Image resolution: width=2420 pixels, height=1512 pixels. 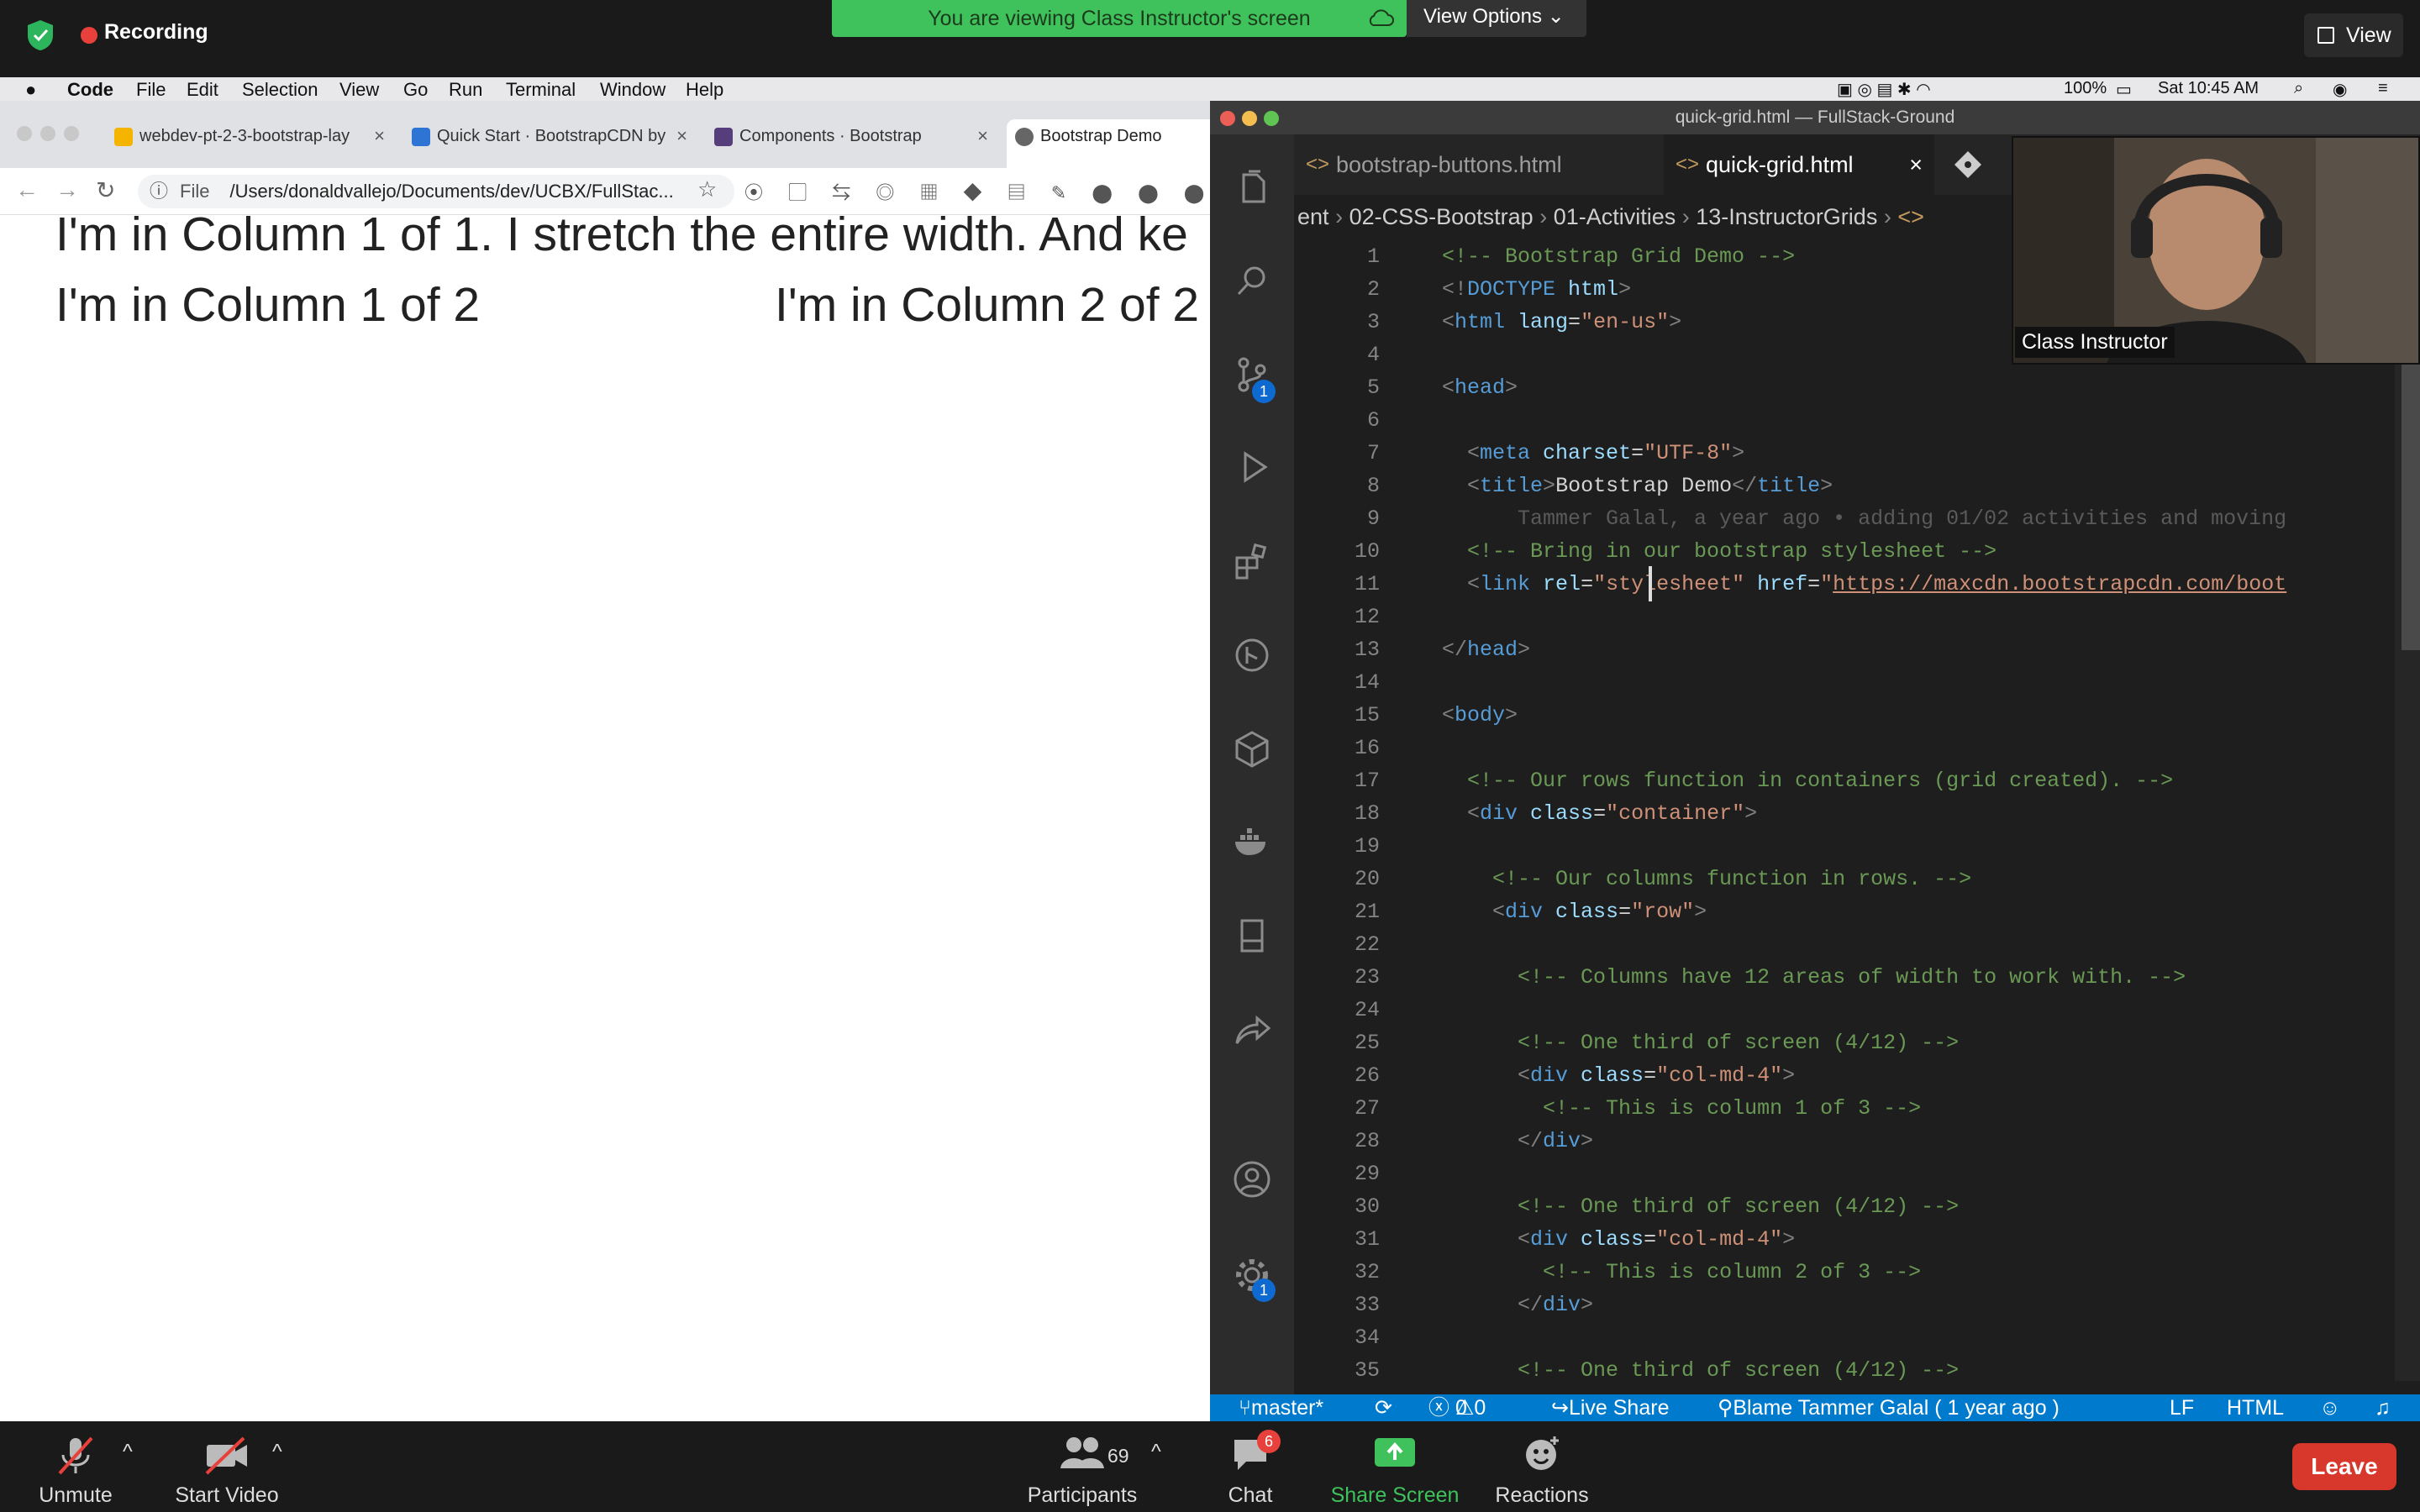 What do you see at coordinates (1457, 1407) in the screenshot?
I see `problems-status: ⓧ 0 ⚠ 0` at bounding box center [1457, 1407].